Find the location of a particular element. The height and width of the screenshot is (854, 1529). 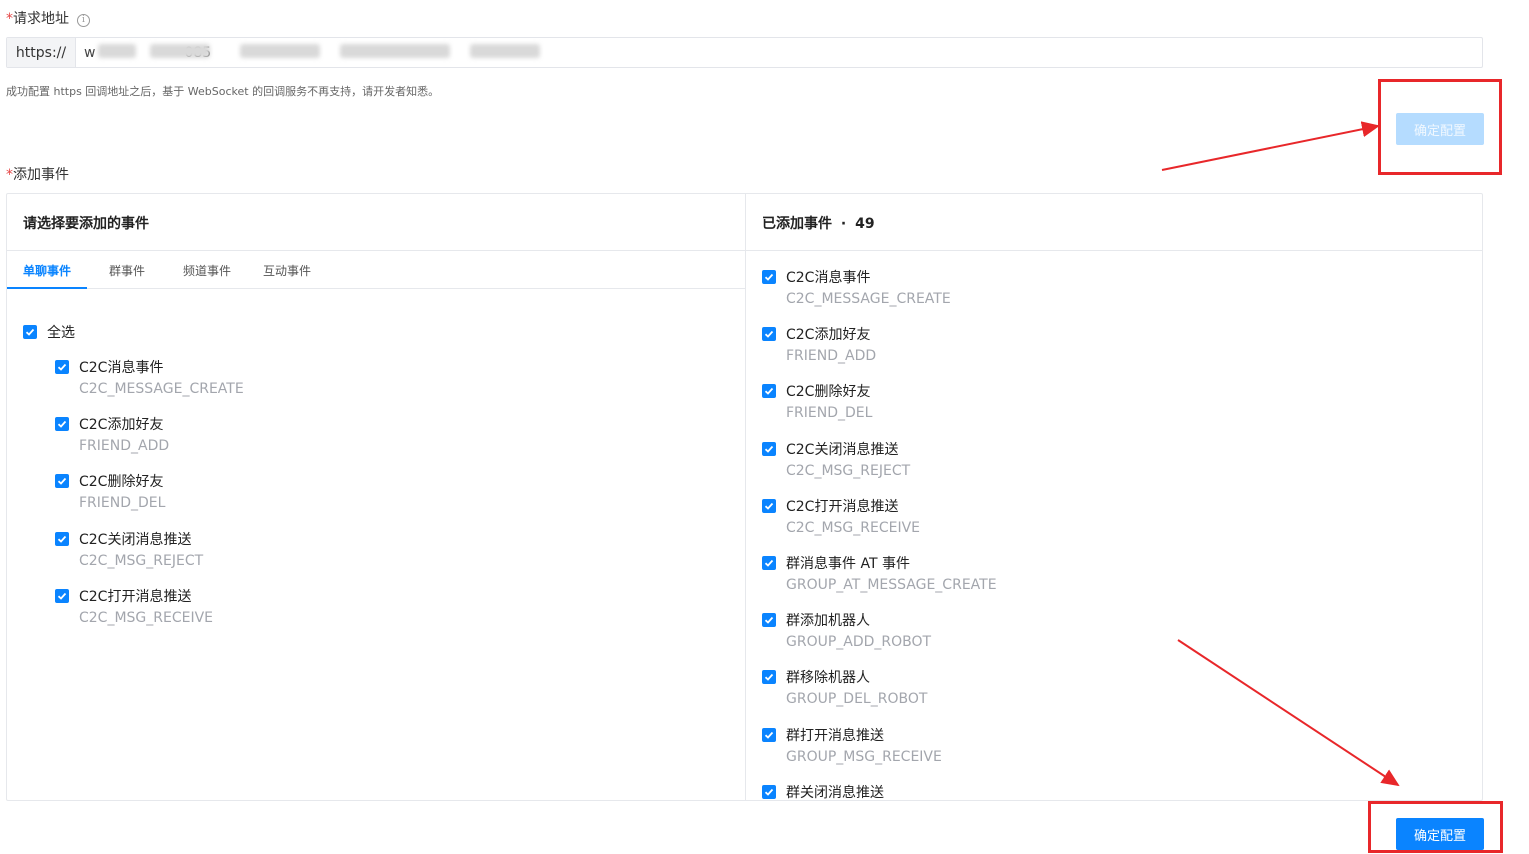

annotation-arrows is located at coordinates (1280, 454).